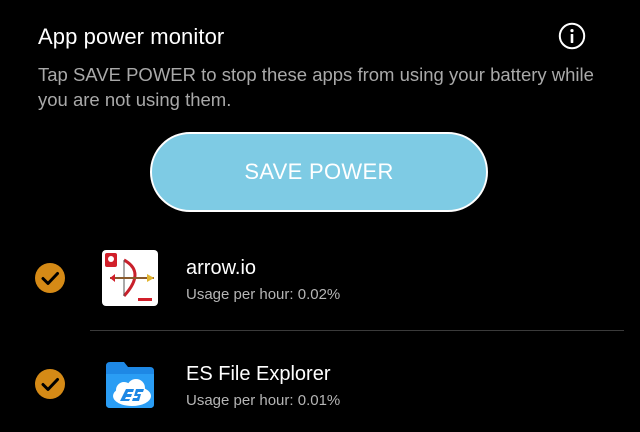 This screenshot has width=640, height=432. Describe the element at coordinates (319, 400) in the screenshot. I see `usage-value: 0.01%` at that location.